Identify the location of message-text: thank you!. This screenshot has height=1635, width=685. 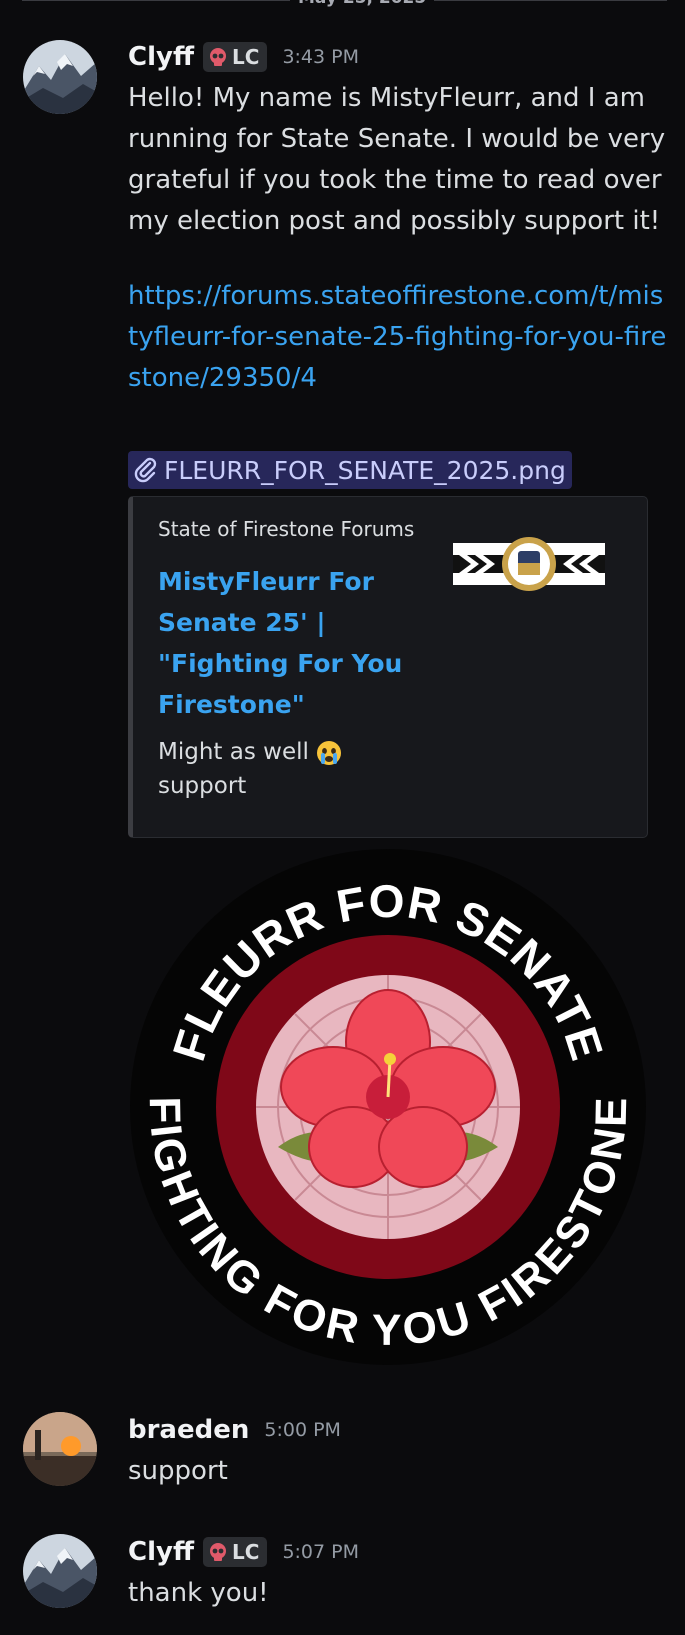
(398, 1593).